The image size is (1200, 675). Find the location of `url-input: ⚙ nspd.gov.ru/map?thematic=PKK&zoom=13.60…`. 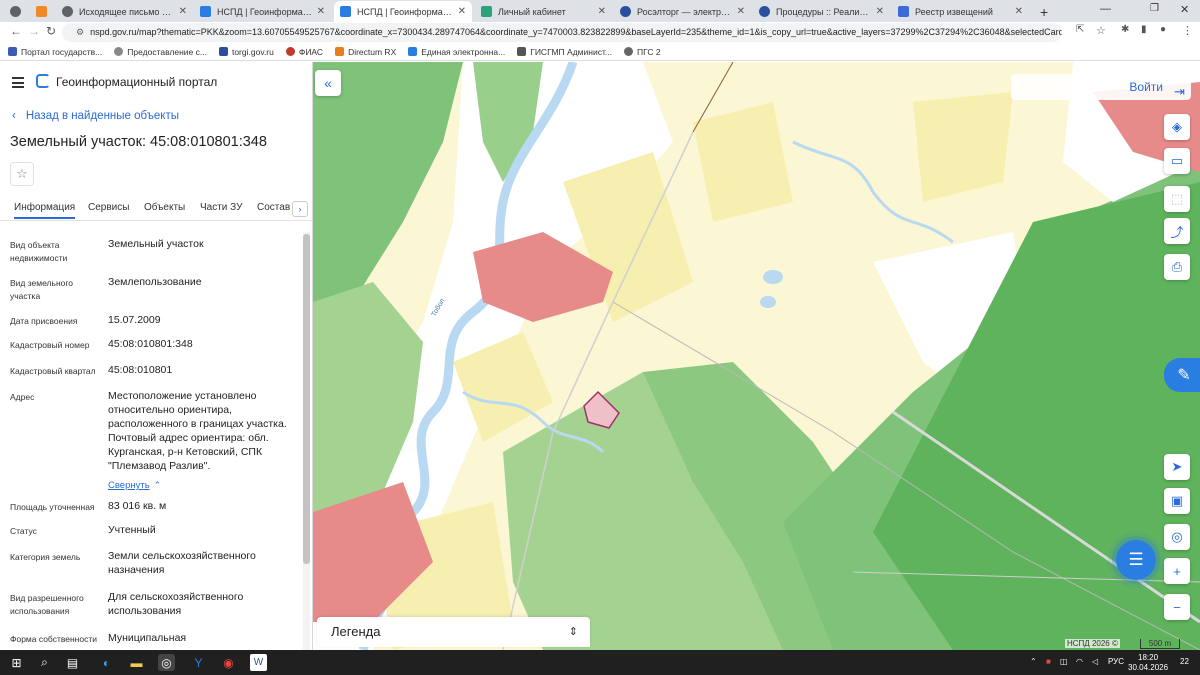

url-input: ⚙ nspd.gov.ru/map?thematic=PKK&zoom=13.60… is located at coordinates (562, 32).